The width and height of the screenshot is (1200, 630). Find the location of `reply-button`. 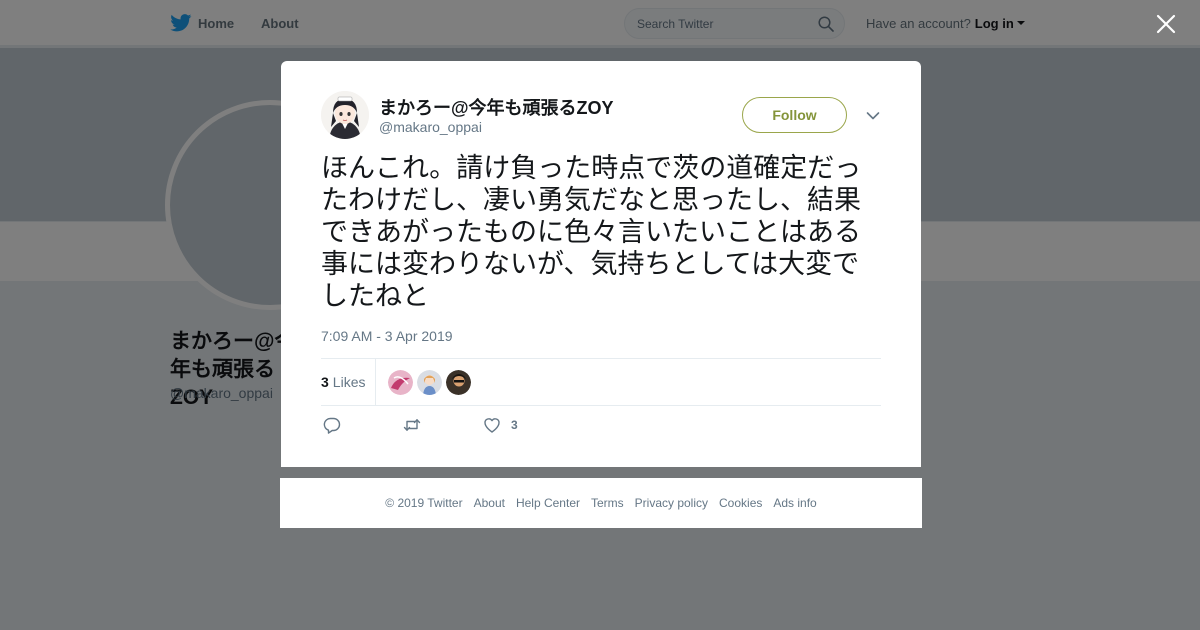

reply-button is located at coordinates (332, 425).